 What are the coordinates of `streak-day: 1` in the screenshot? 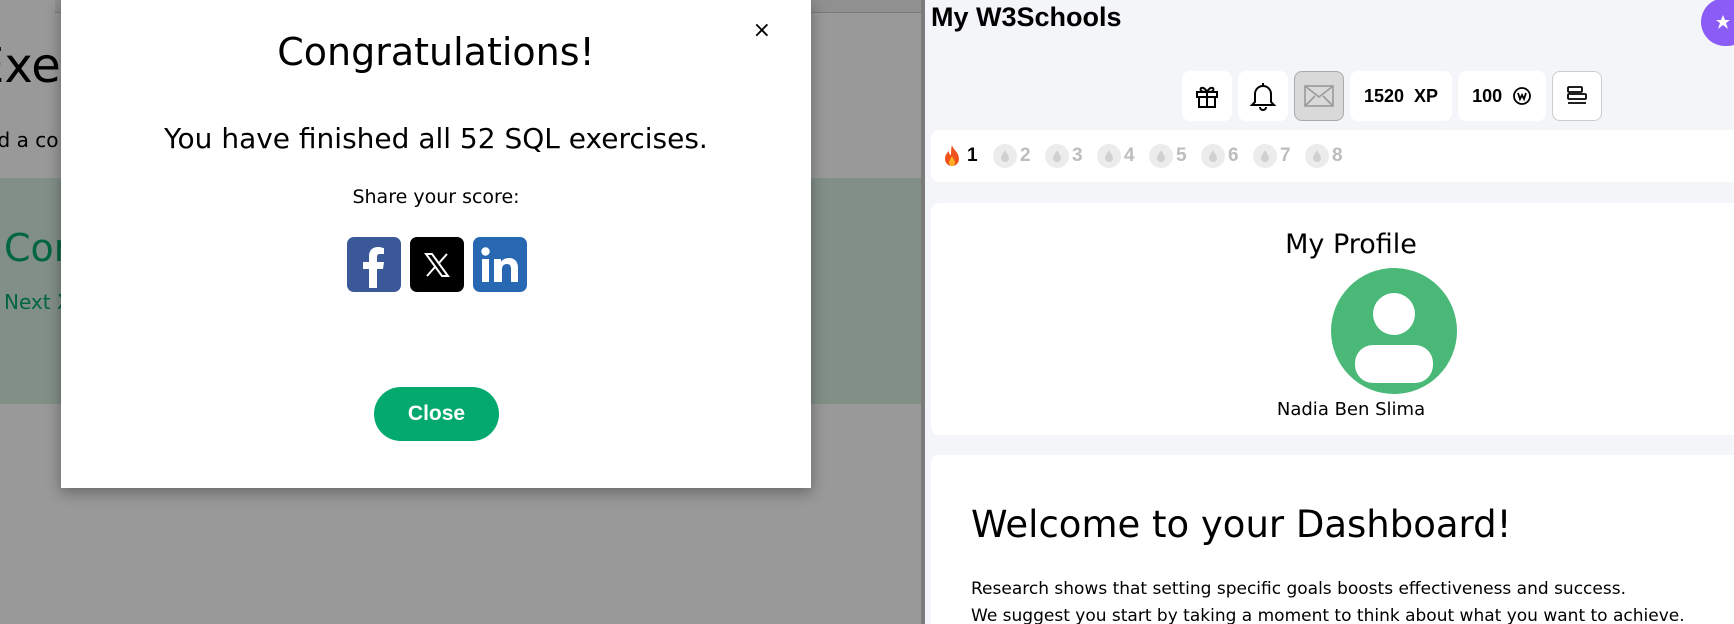 It's located at (967, 156).